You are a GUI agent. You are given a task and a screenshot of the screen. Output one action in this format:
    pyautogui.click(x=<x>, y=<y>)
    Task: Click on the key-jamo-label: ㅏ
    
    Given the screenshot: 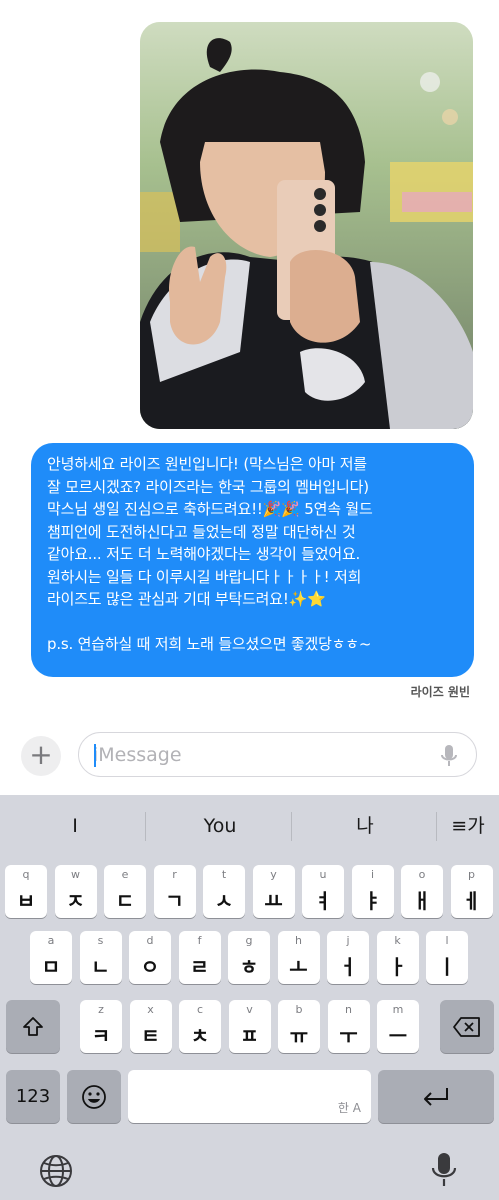 What is the action you would take?
    pyautogui.click(x=397, y=967)
    